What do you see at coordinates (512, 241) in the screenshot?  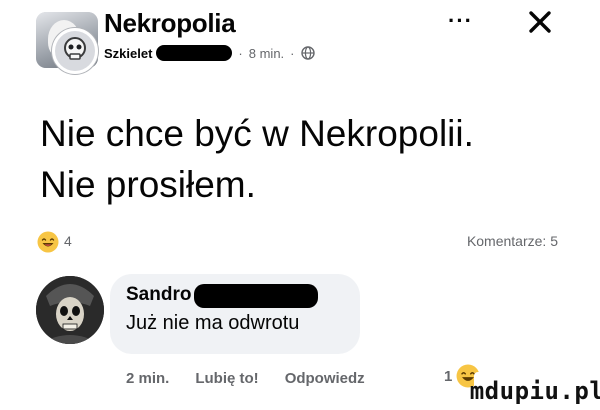 I see `comment-count: Komentarze: 5` at bounding box center [512, 241].